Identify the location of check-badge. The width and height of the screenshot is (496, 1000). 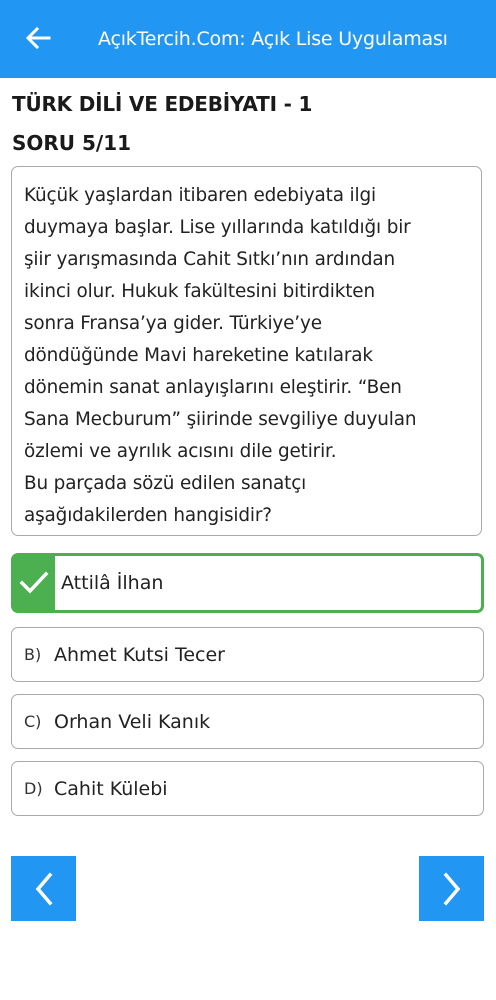
(34, 583).